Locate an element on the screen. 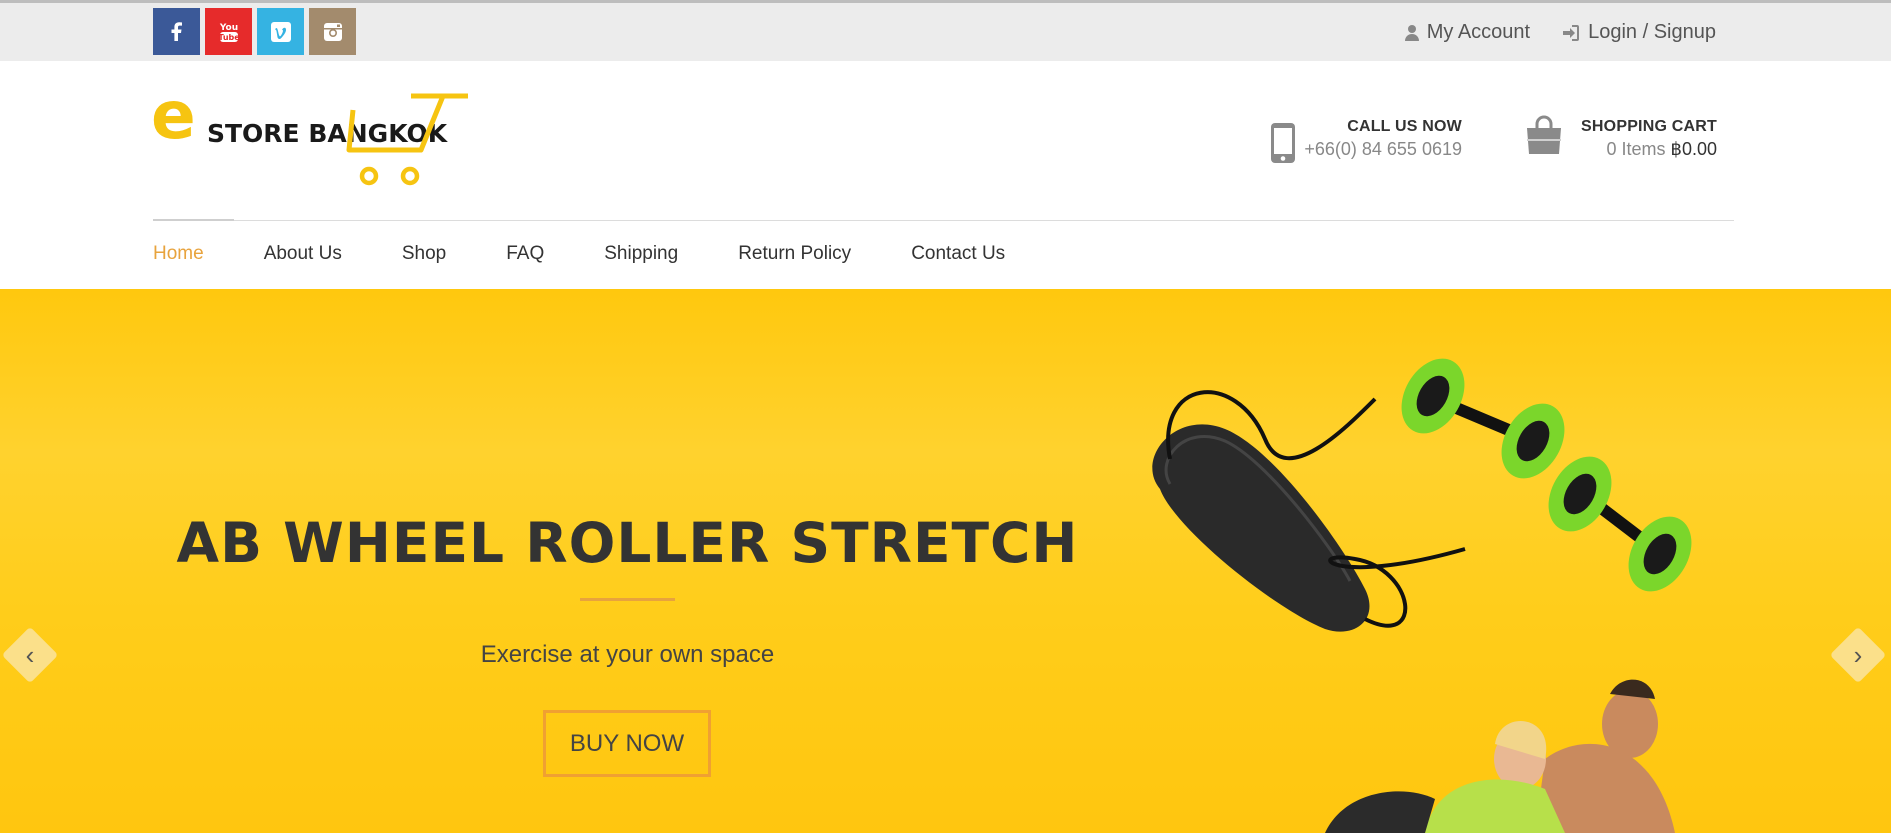 The image size is (1891, 833). nav-item-about-us: About Us is located at coordinates (303, 254).